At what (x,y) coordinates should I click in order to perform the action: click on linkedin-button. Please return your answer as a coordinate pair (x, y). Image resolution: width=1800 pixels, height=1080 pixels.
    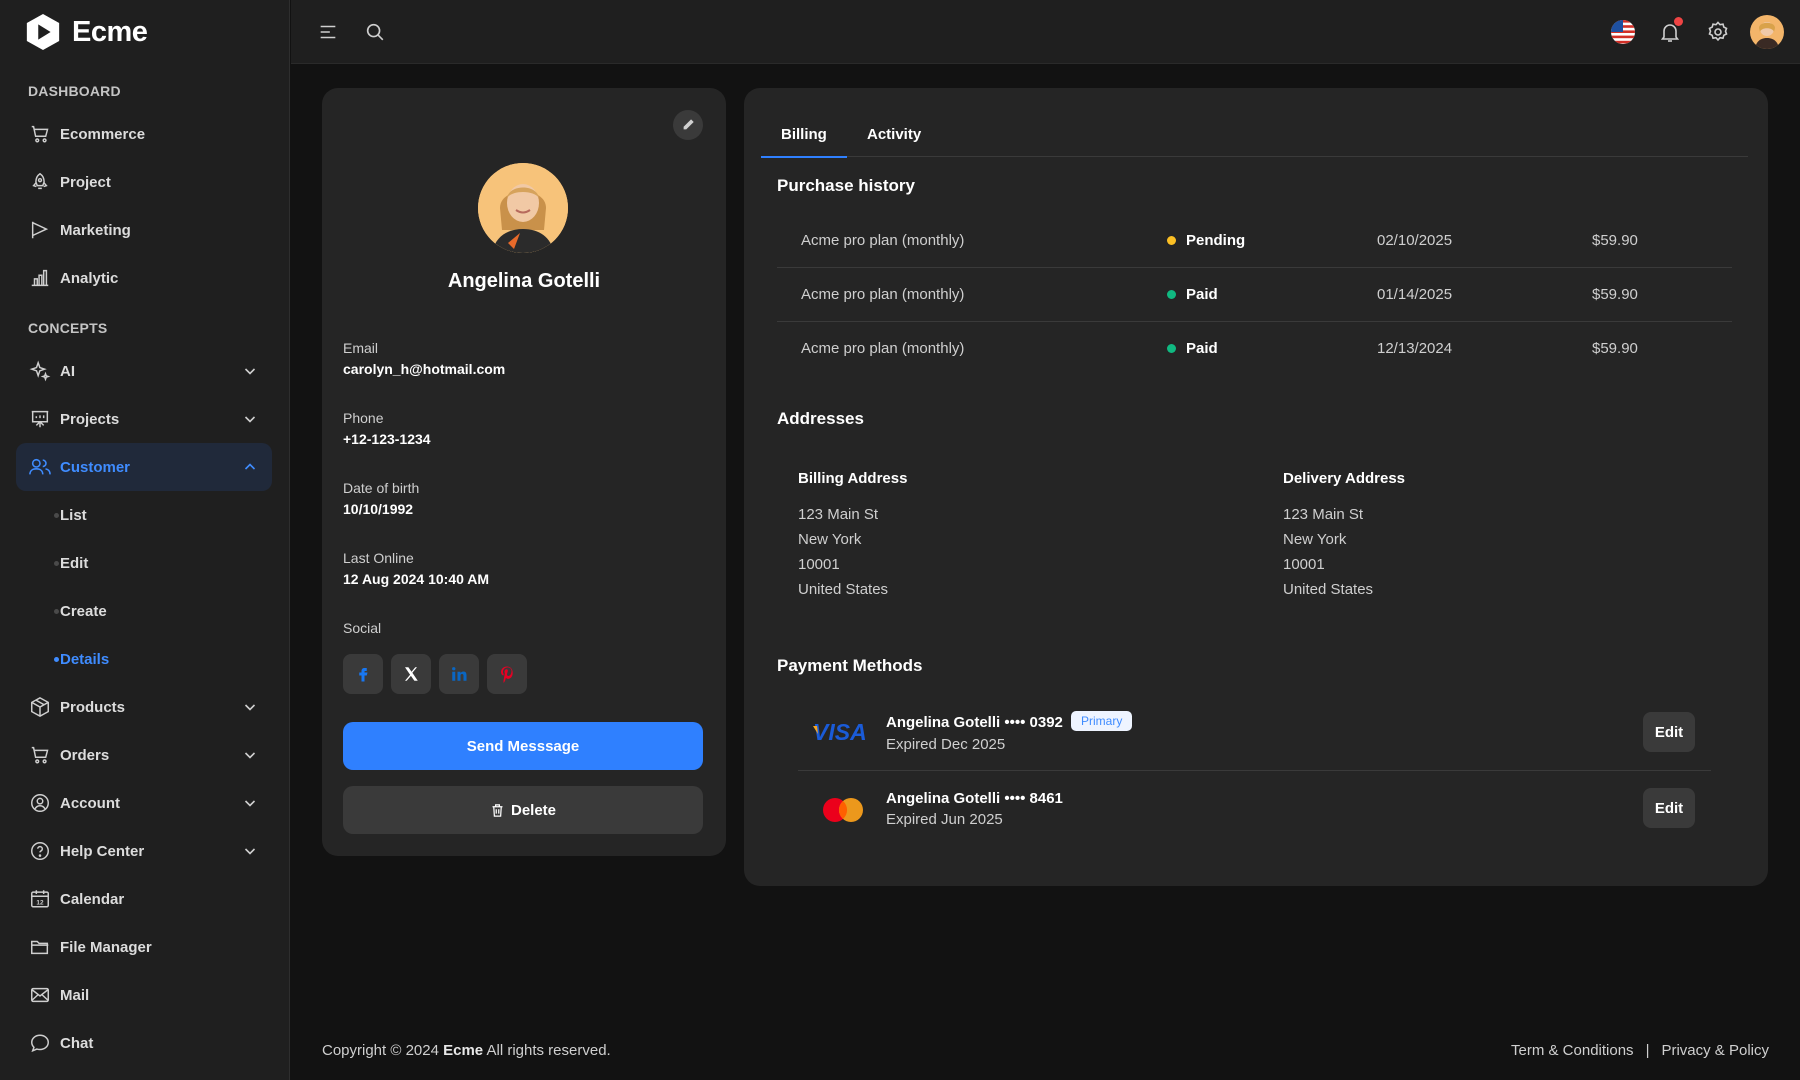
    Looking at the image, I should click on (459, 674).